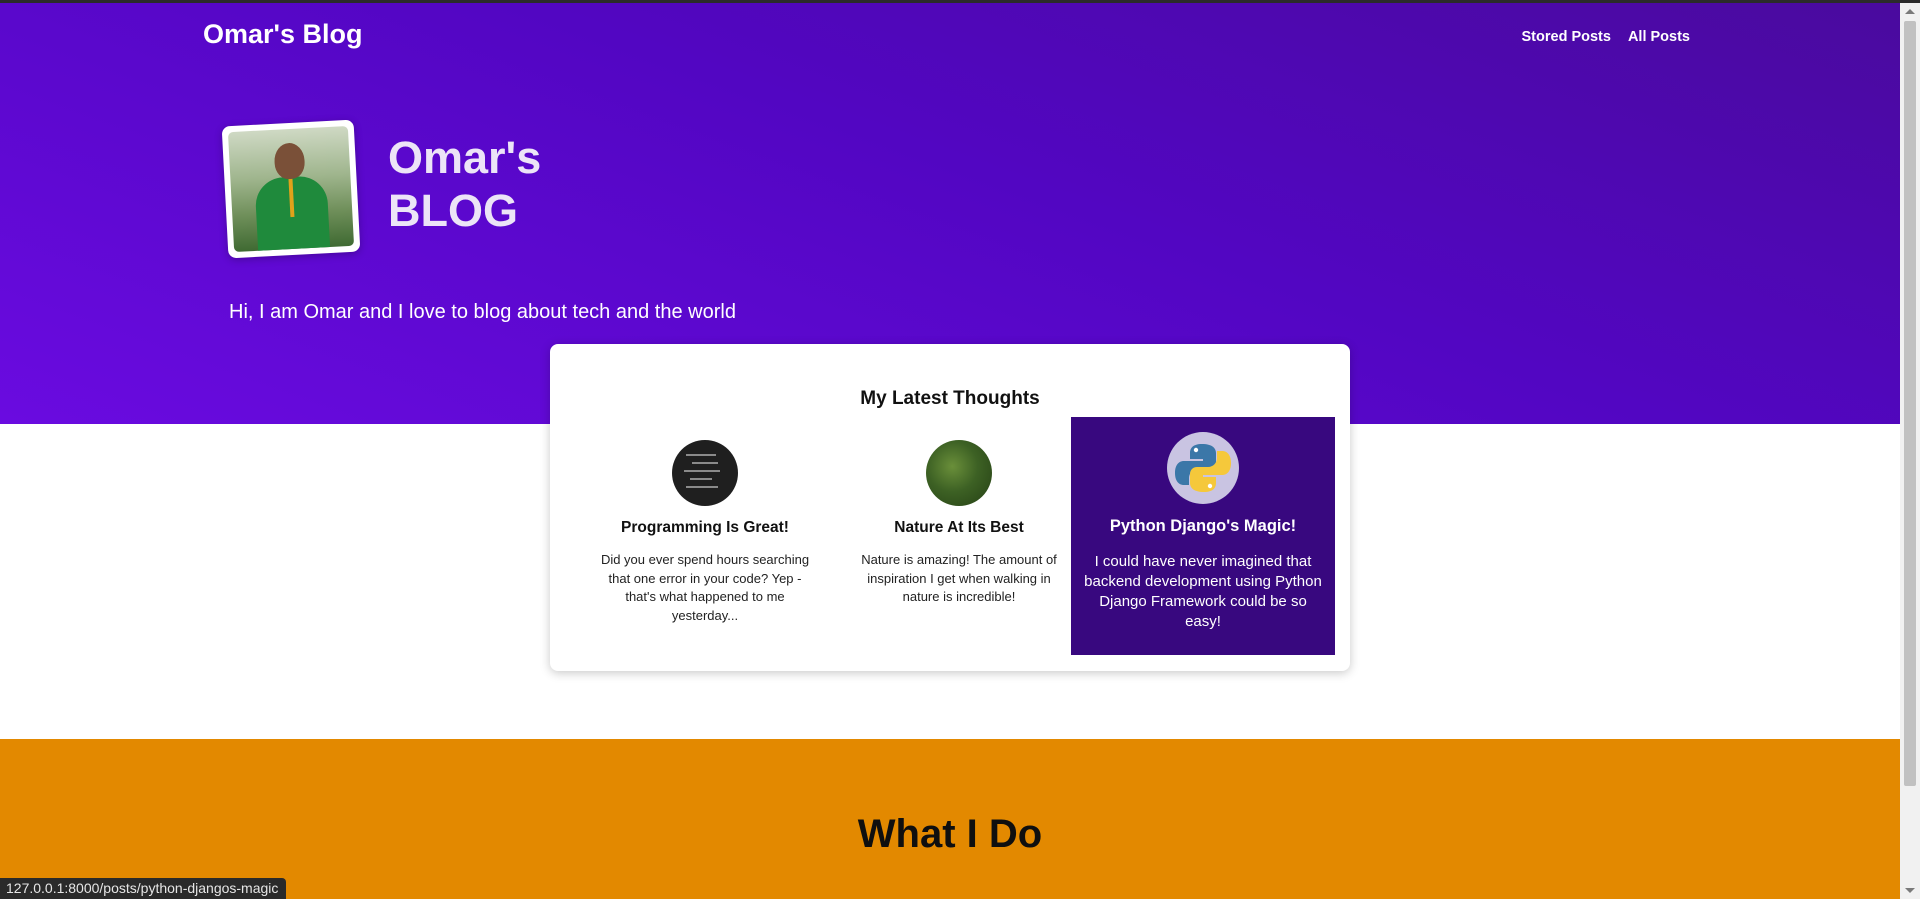  I want to click on hero-title-line1: Omar's, so click(465, 157).